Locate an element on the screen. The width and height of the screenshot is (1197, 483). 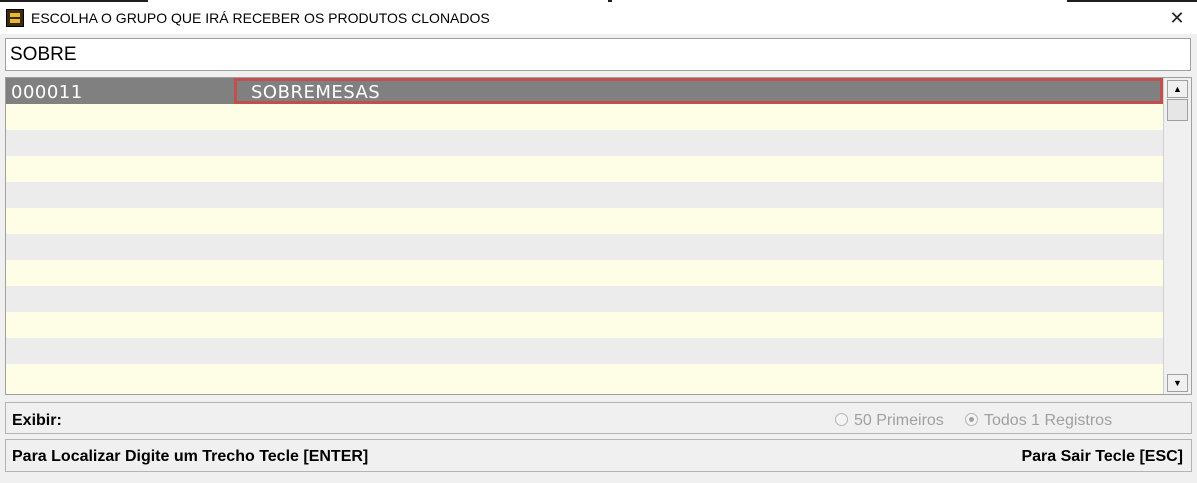
scroll-thumb is located at coordinates (1177, 110).